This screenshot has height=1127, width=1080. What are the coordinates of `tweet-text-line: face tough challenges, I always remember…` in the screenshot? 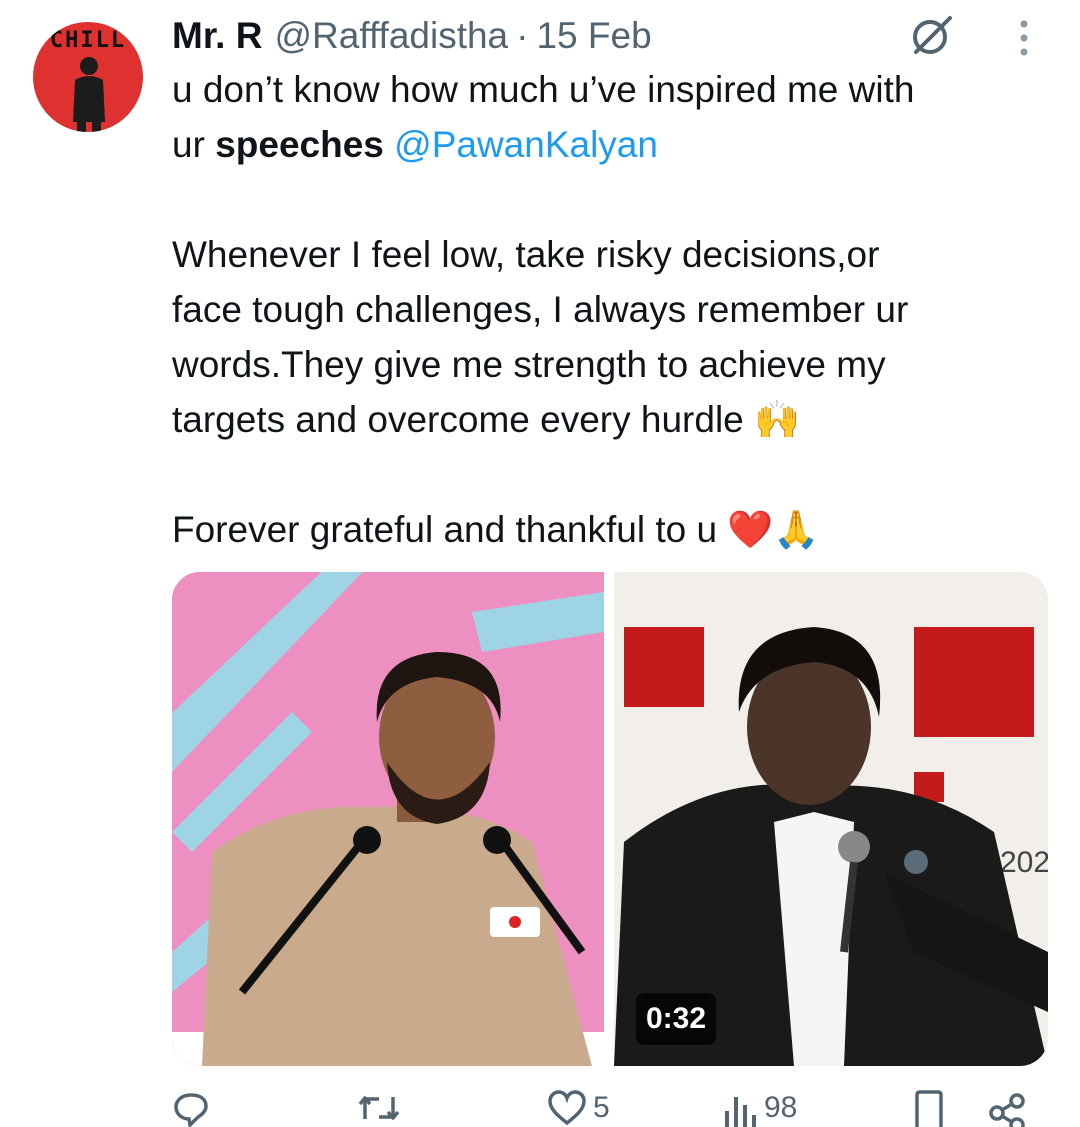 It's located at (540, 309).